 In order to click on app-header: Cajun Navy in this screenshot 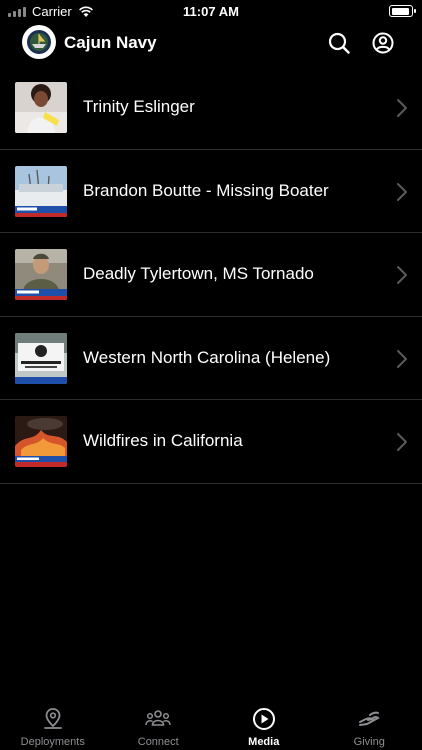, I will do `click(211, 44)`.